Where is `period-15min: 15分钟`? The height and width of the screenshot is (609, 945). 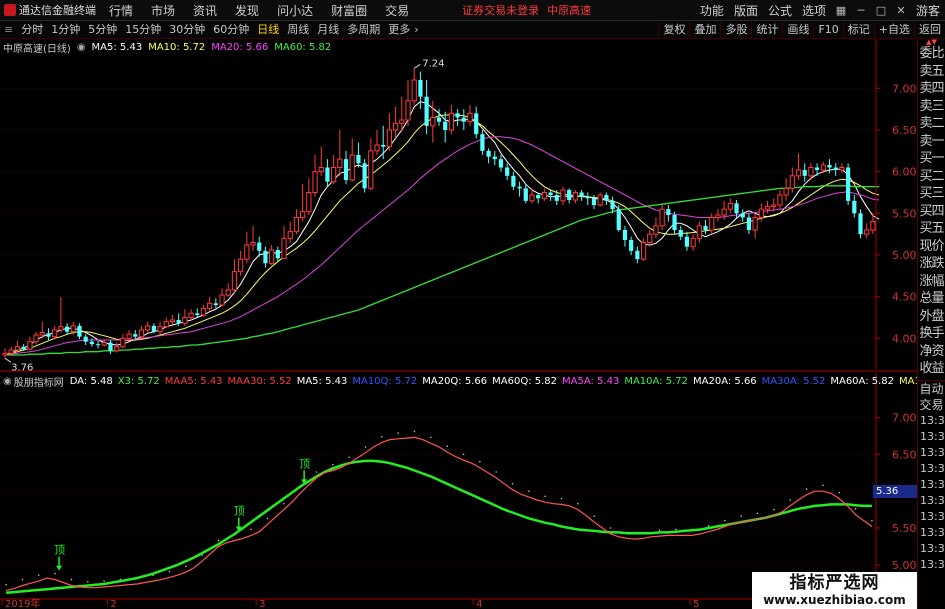 period-15min: 15分钟 is located at coordinates (143, 30).